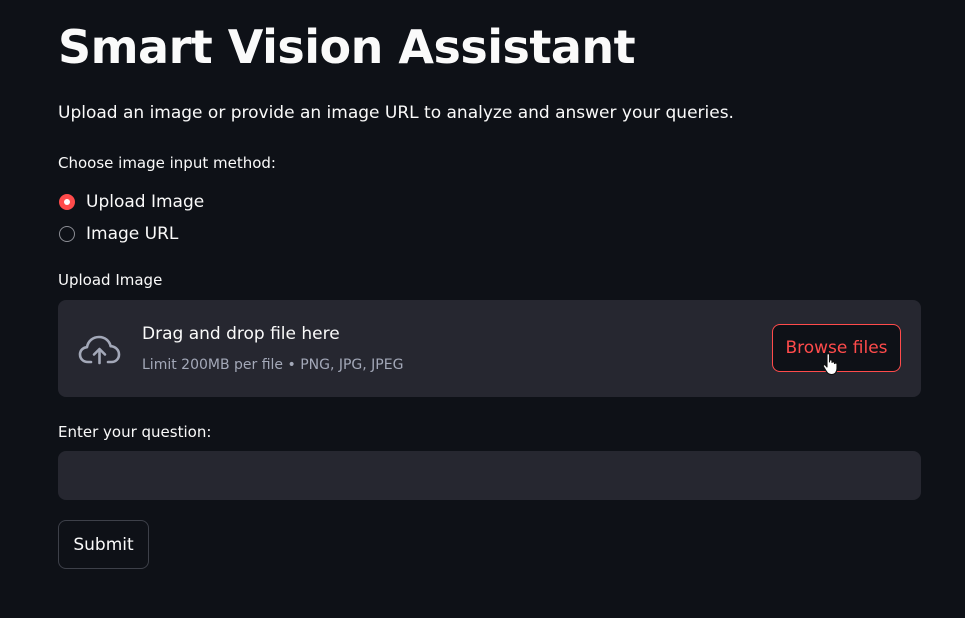  I want to click on radio-option-label: Image URL, so click(132, 234).